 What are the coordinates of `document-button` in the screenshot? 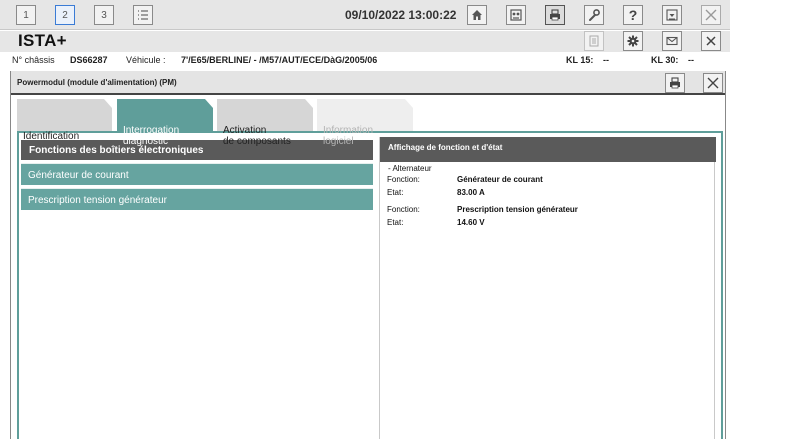 It's located at (594, 41).